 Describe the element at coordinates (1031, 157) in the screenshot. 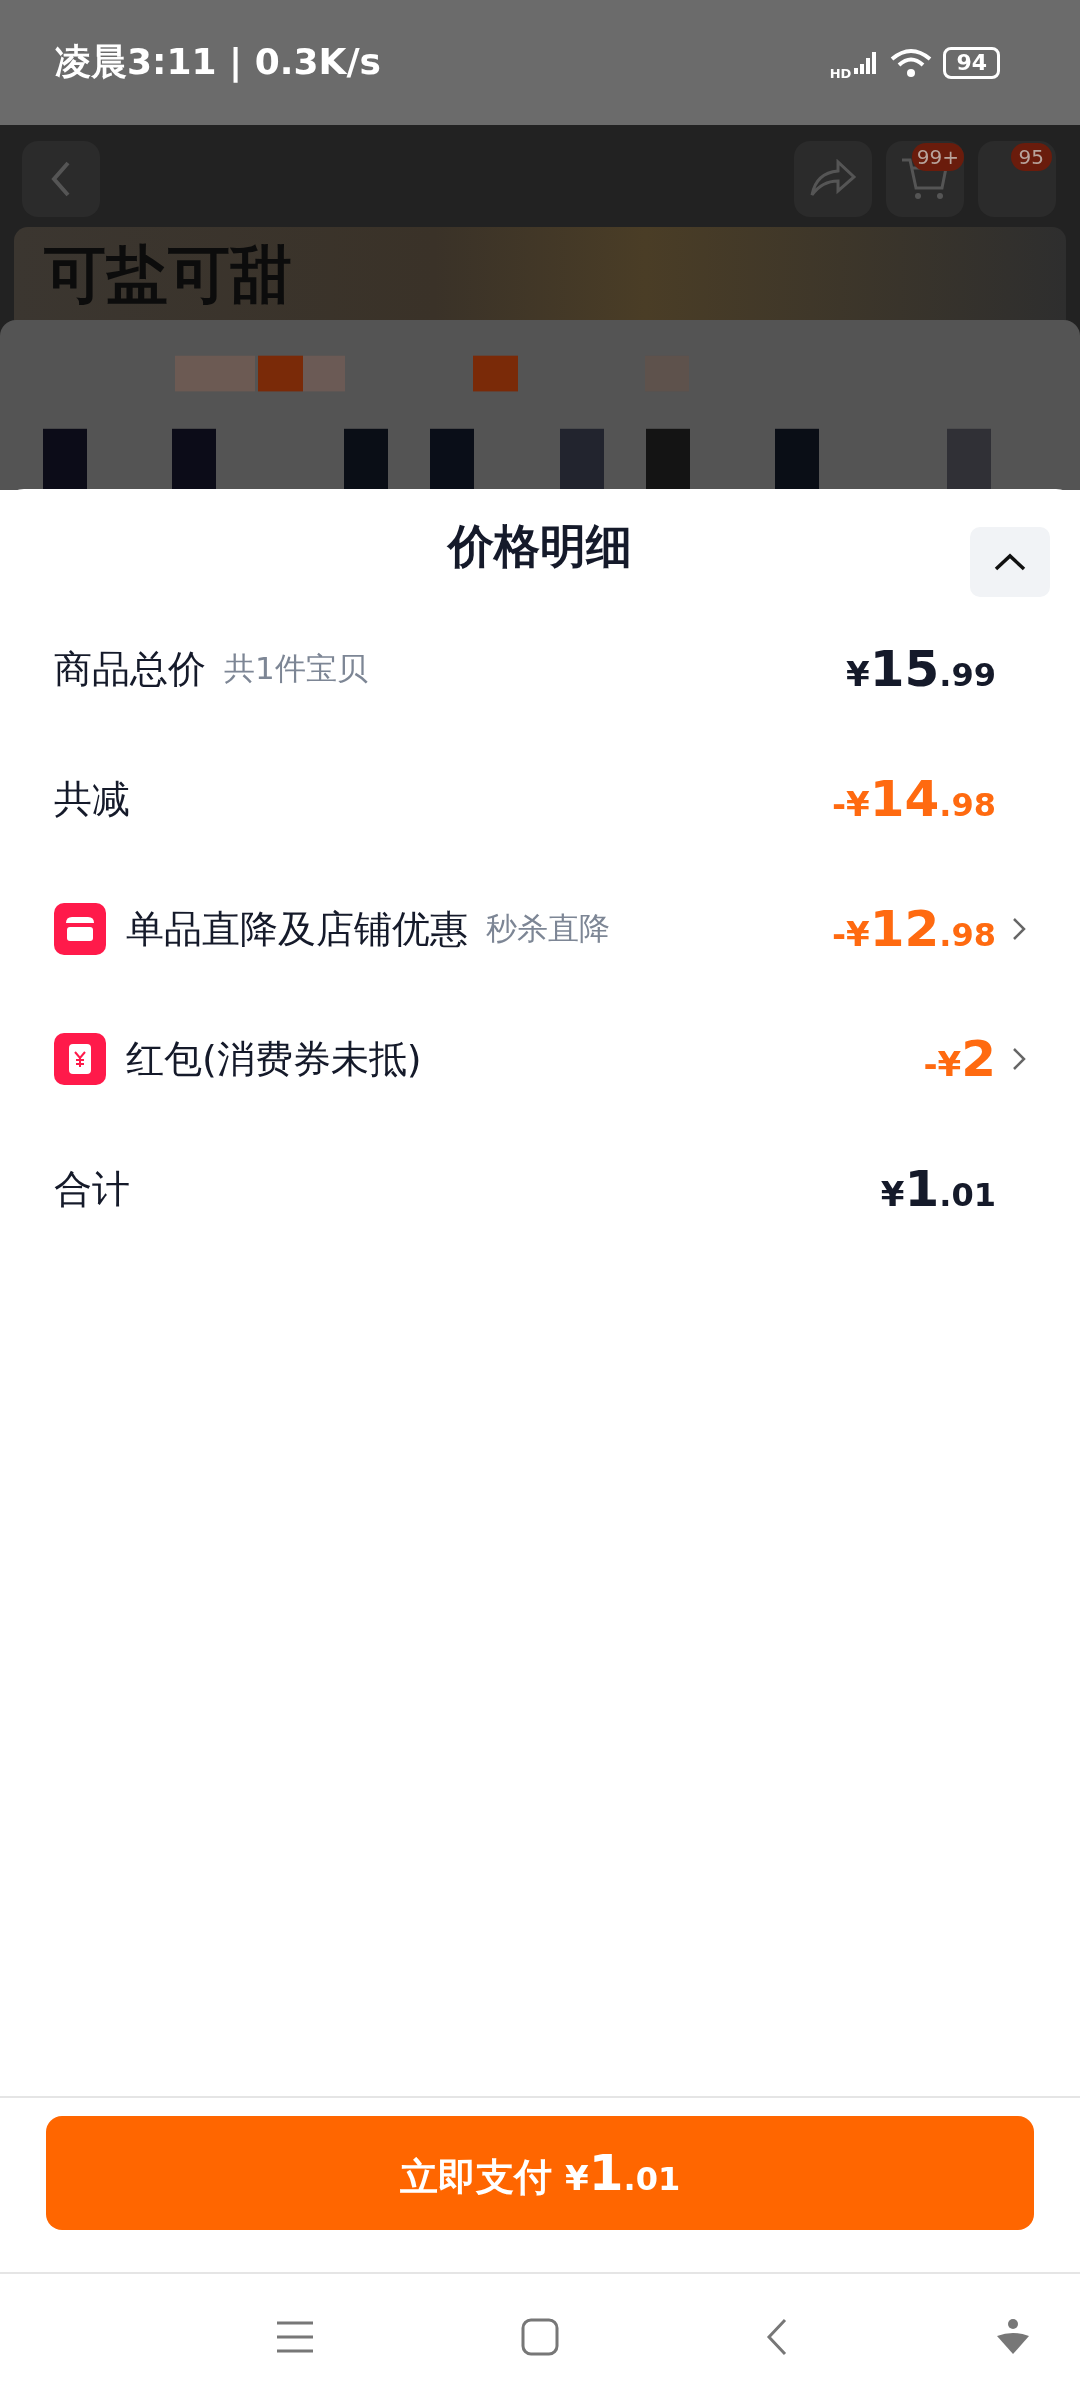

I see `message-badge: 95` at that location.